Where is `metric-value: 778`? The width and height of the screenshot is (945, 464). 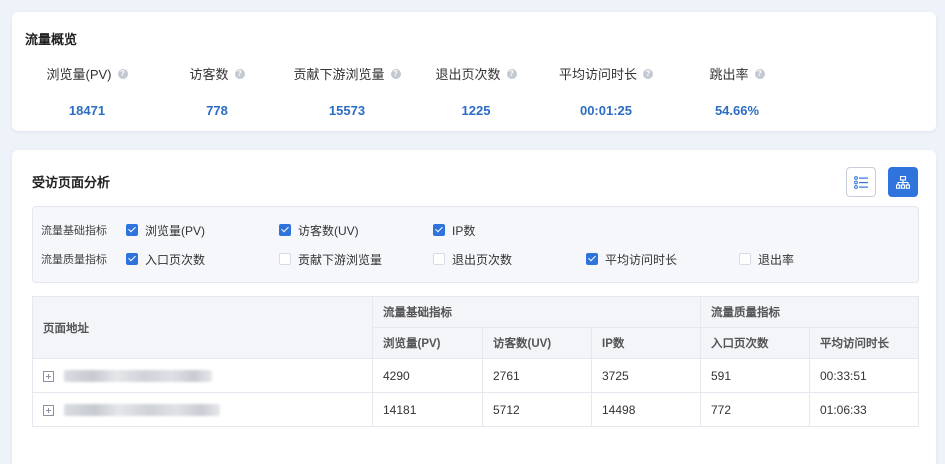
metric-value: 778 is located at coordinates (217, 110).